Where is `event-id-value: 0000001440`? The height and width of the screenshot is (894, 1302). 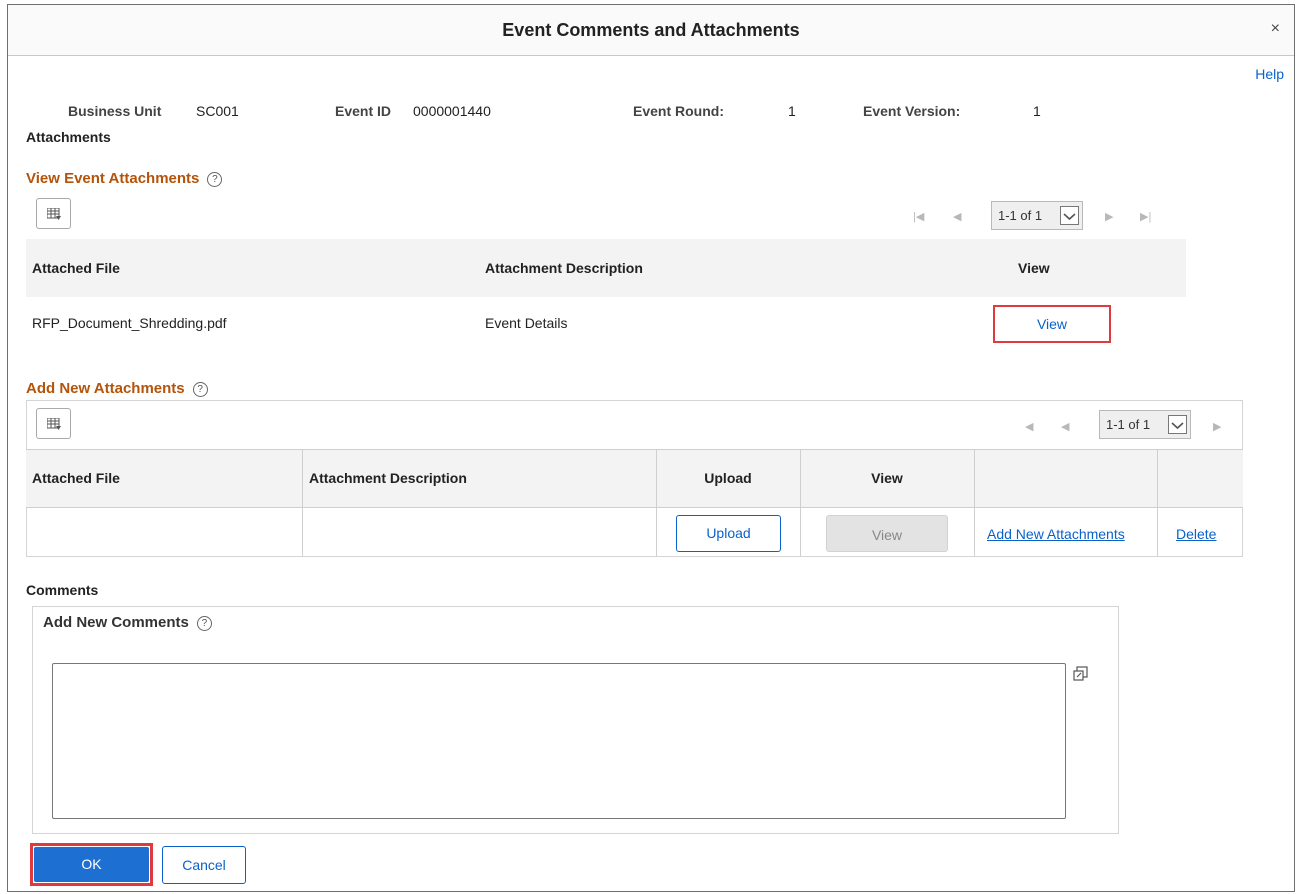 event-id-value: 0000001440 is located at coordinates (452, 111).